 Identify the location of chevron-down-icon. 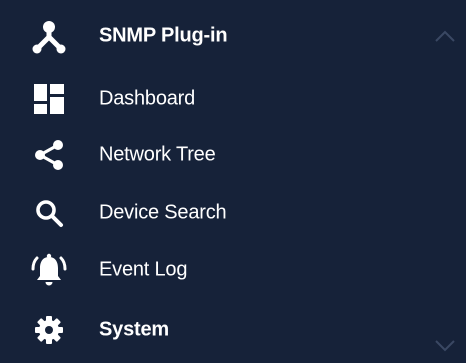
(445, 346).